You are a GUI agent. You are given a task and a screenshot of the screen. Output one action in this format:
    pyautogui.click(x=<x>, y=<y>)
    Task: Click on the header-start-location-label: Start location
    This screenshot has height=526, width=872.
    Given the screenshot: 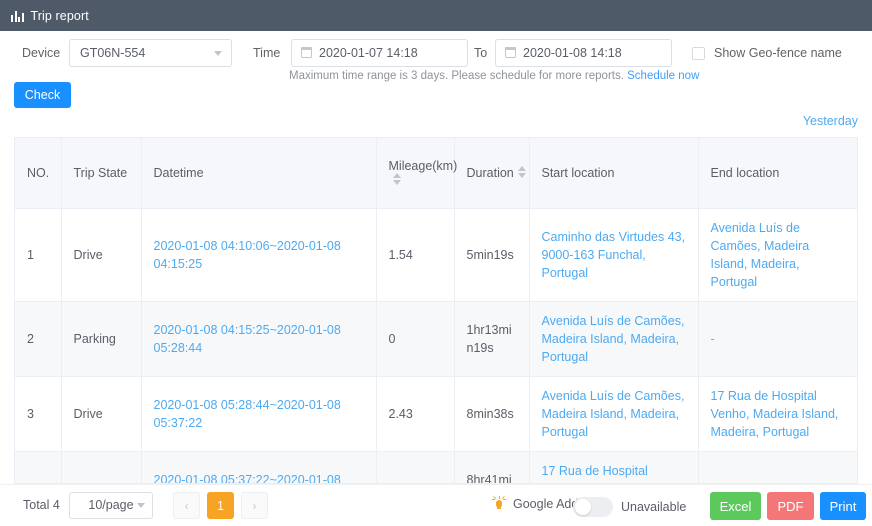 What is the action you would take?
    pyautogui.click(x=578, y=172)
    